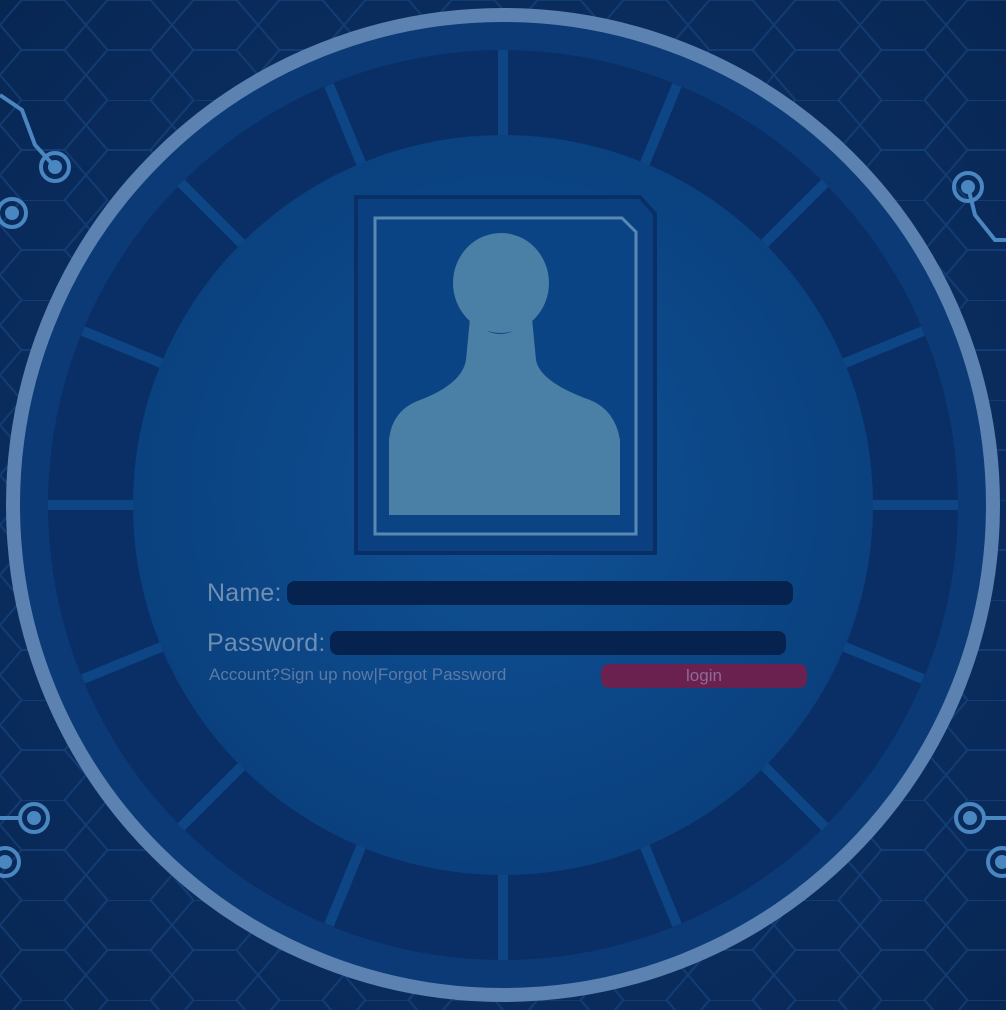 The height and width of the screenshot is (1010, 1006). I want to click on password-row: Password:, so click(496, 643).